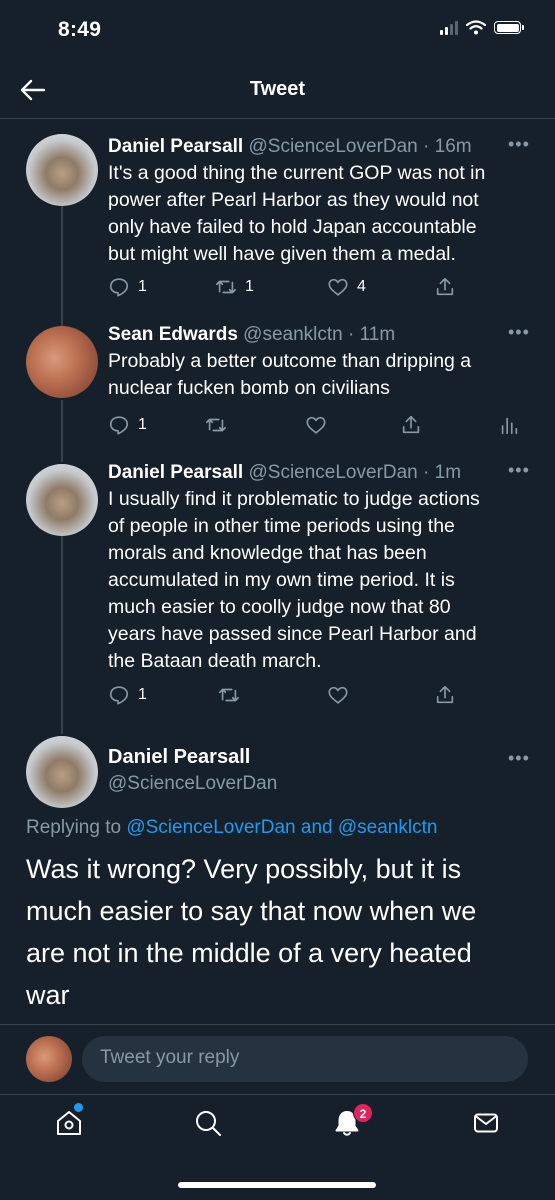  I want to click on signal-icon, so click(449, 27).